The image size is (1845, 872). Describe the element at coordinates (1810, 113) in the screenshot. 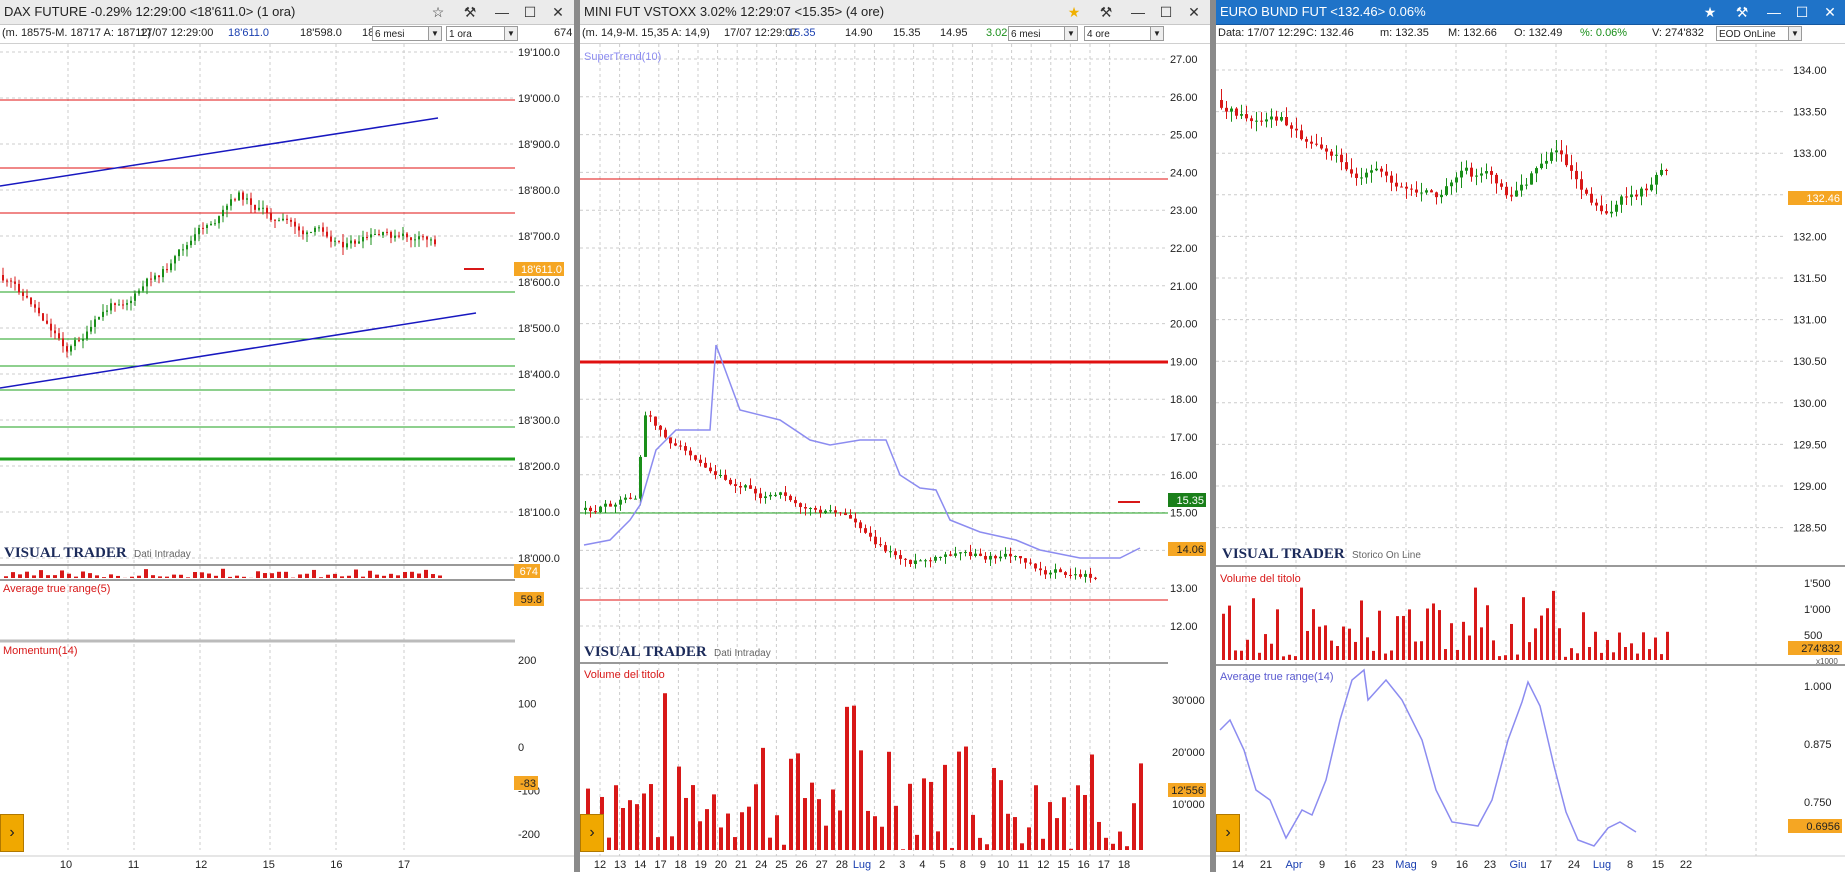

I see `axis-tick-label: 133.50` at that location.